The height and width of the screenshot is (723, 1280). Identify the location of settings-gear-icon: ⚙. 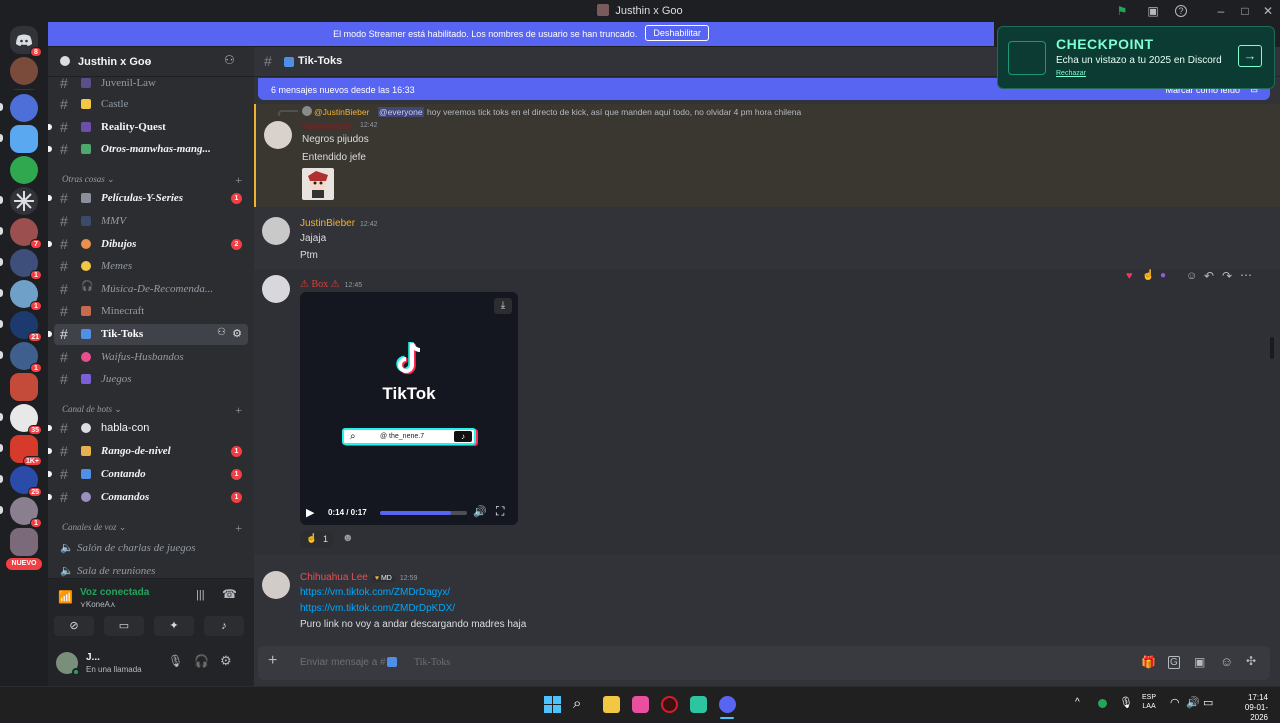
(226, 661).